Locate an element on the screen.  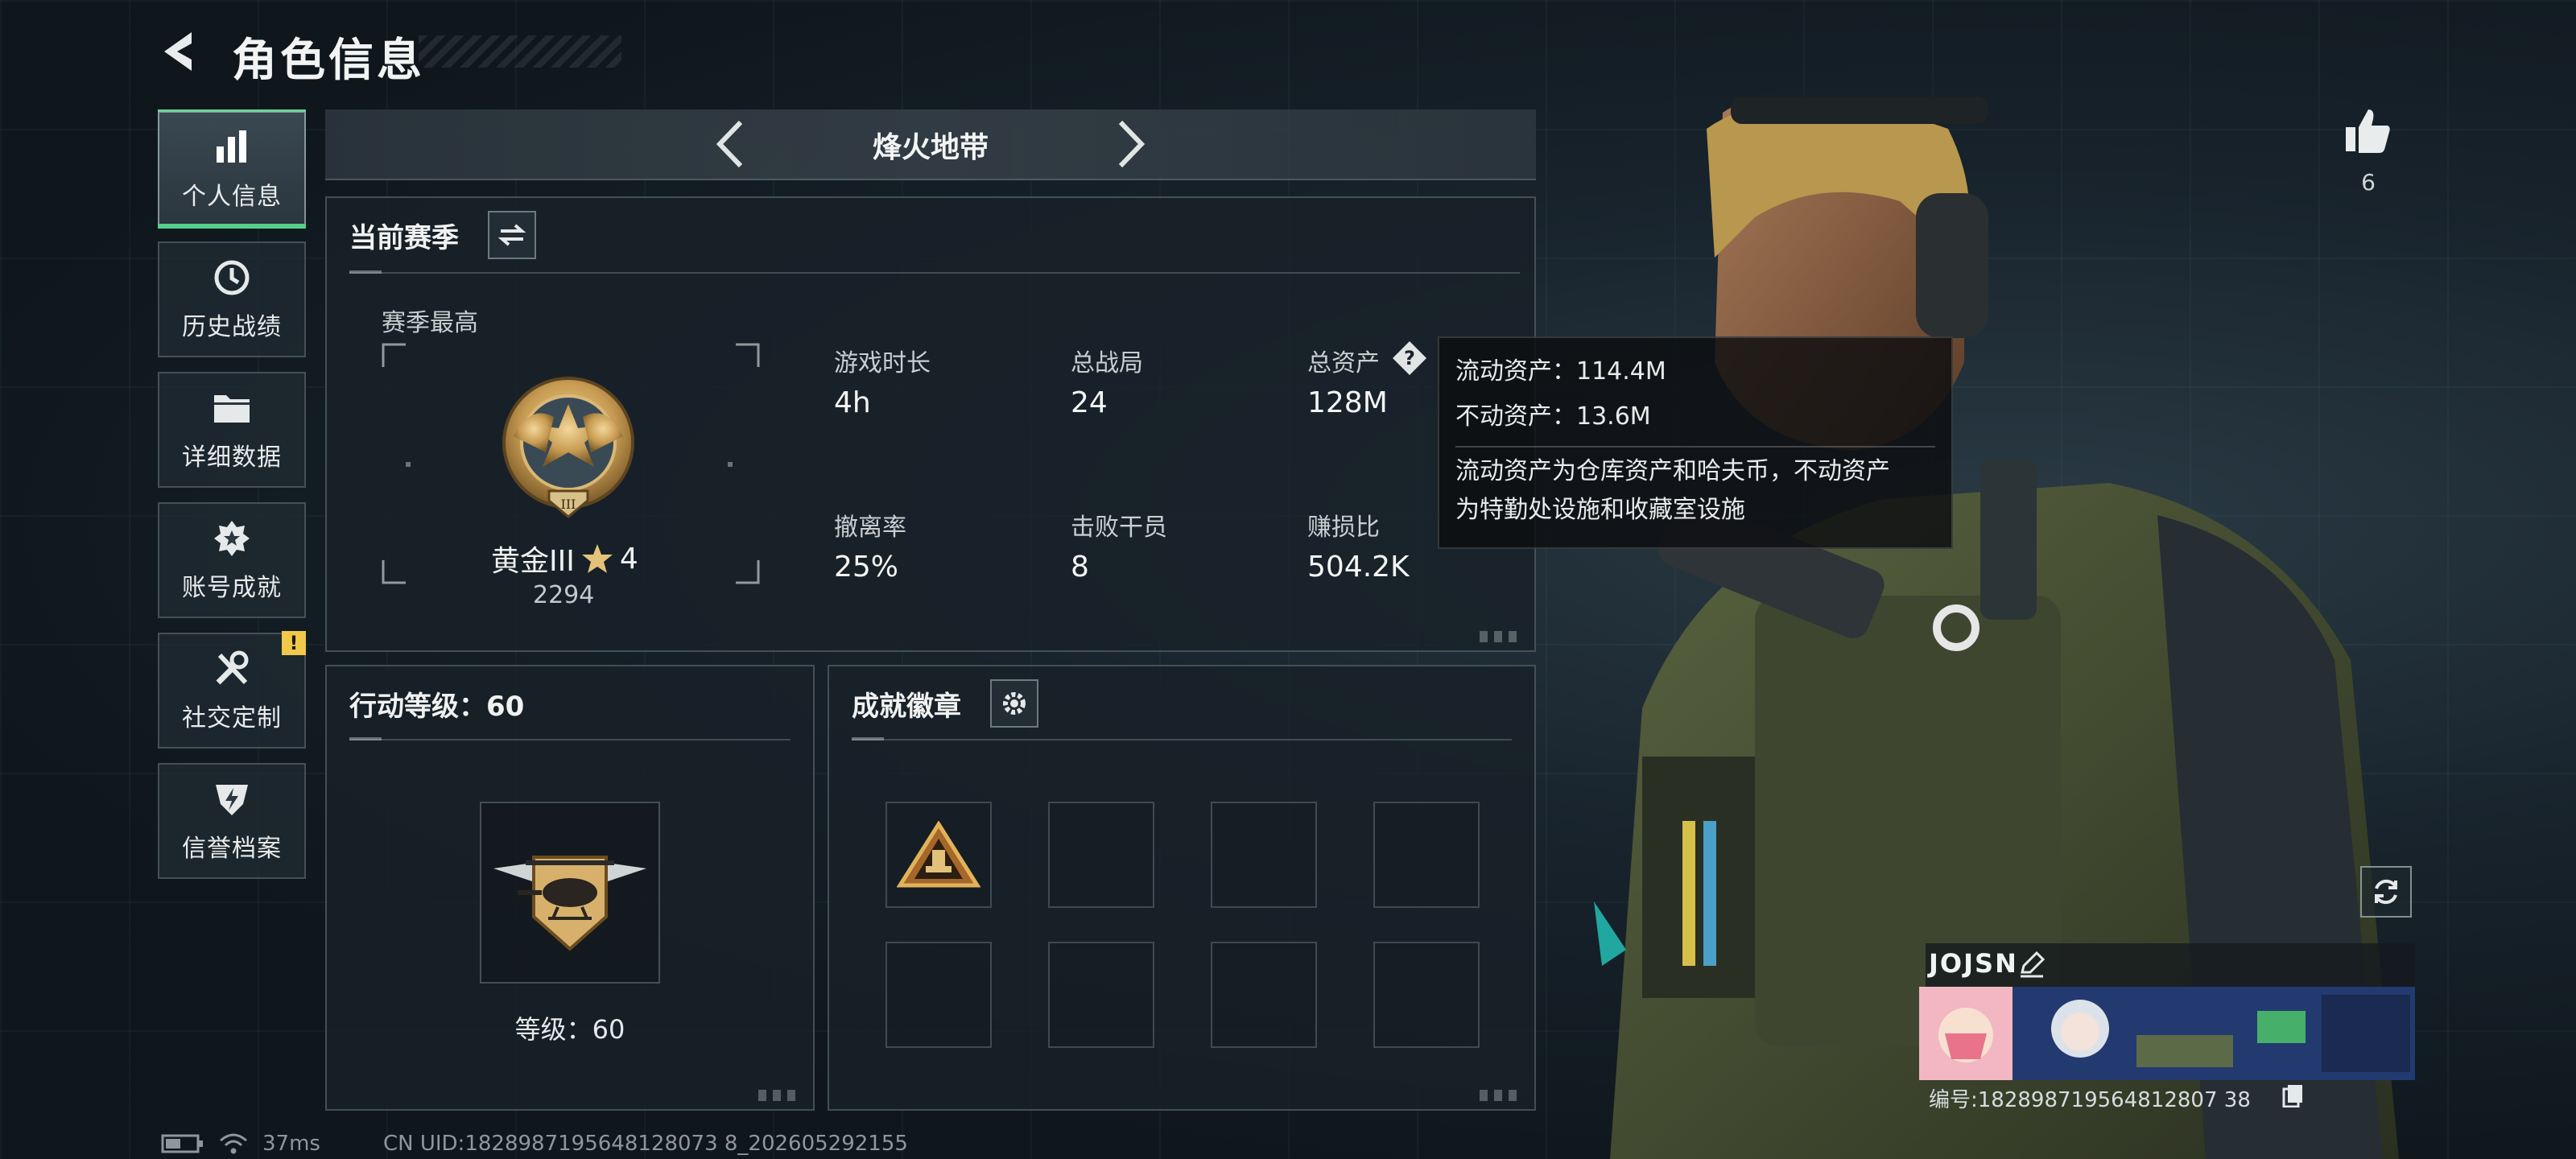
back-button is located at coordinates (182, 51).